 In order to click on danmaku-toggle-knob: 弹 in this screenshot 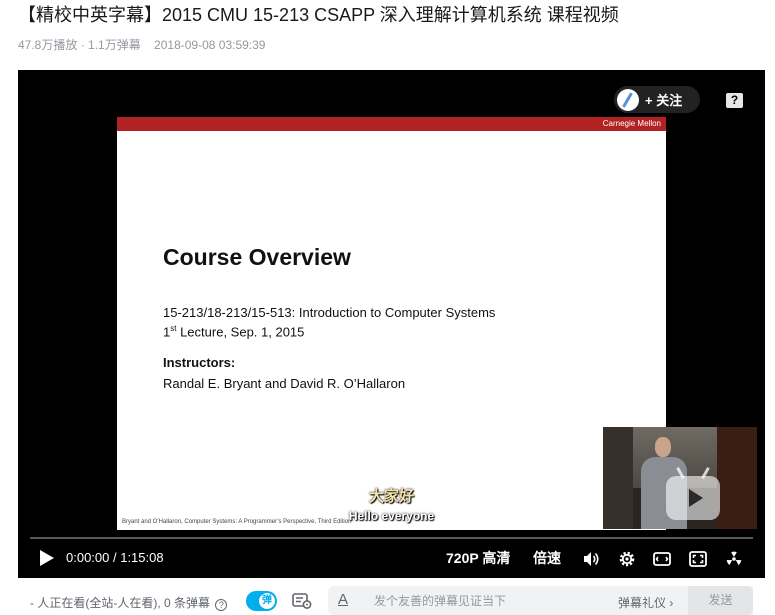, I will do `click(267, 601)`.